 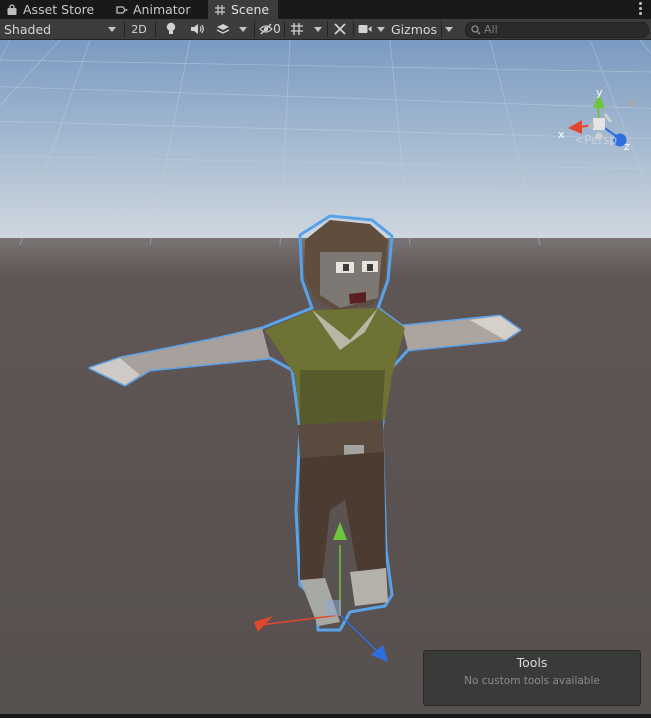 I want to click on shopping-bag-icon, so click(x=12, y=9).